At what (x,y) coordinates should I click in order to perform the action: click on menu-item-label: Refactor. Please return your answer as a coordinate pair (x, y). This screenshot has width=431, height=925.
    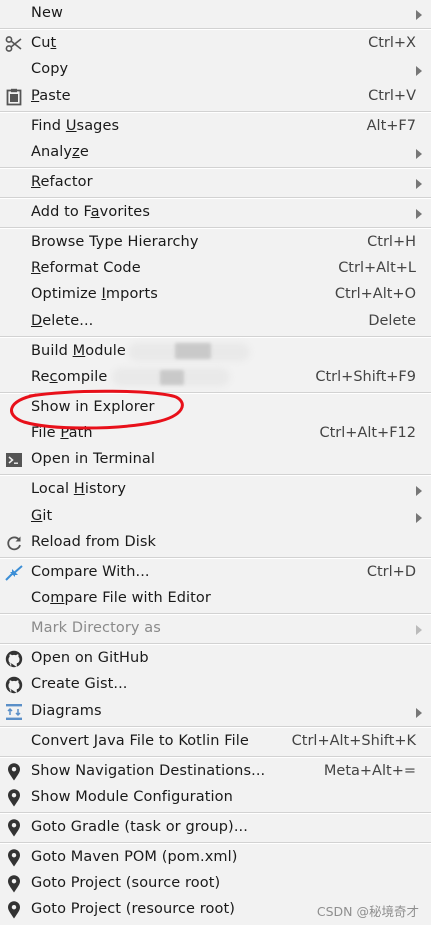
    Looking at the image, I should click on (62, 182).